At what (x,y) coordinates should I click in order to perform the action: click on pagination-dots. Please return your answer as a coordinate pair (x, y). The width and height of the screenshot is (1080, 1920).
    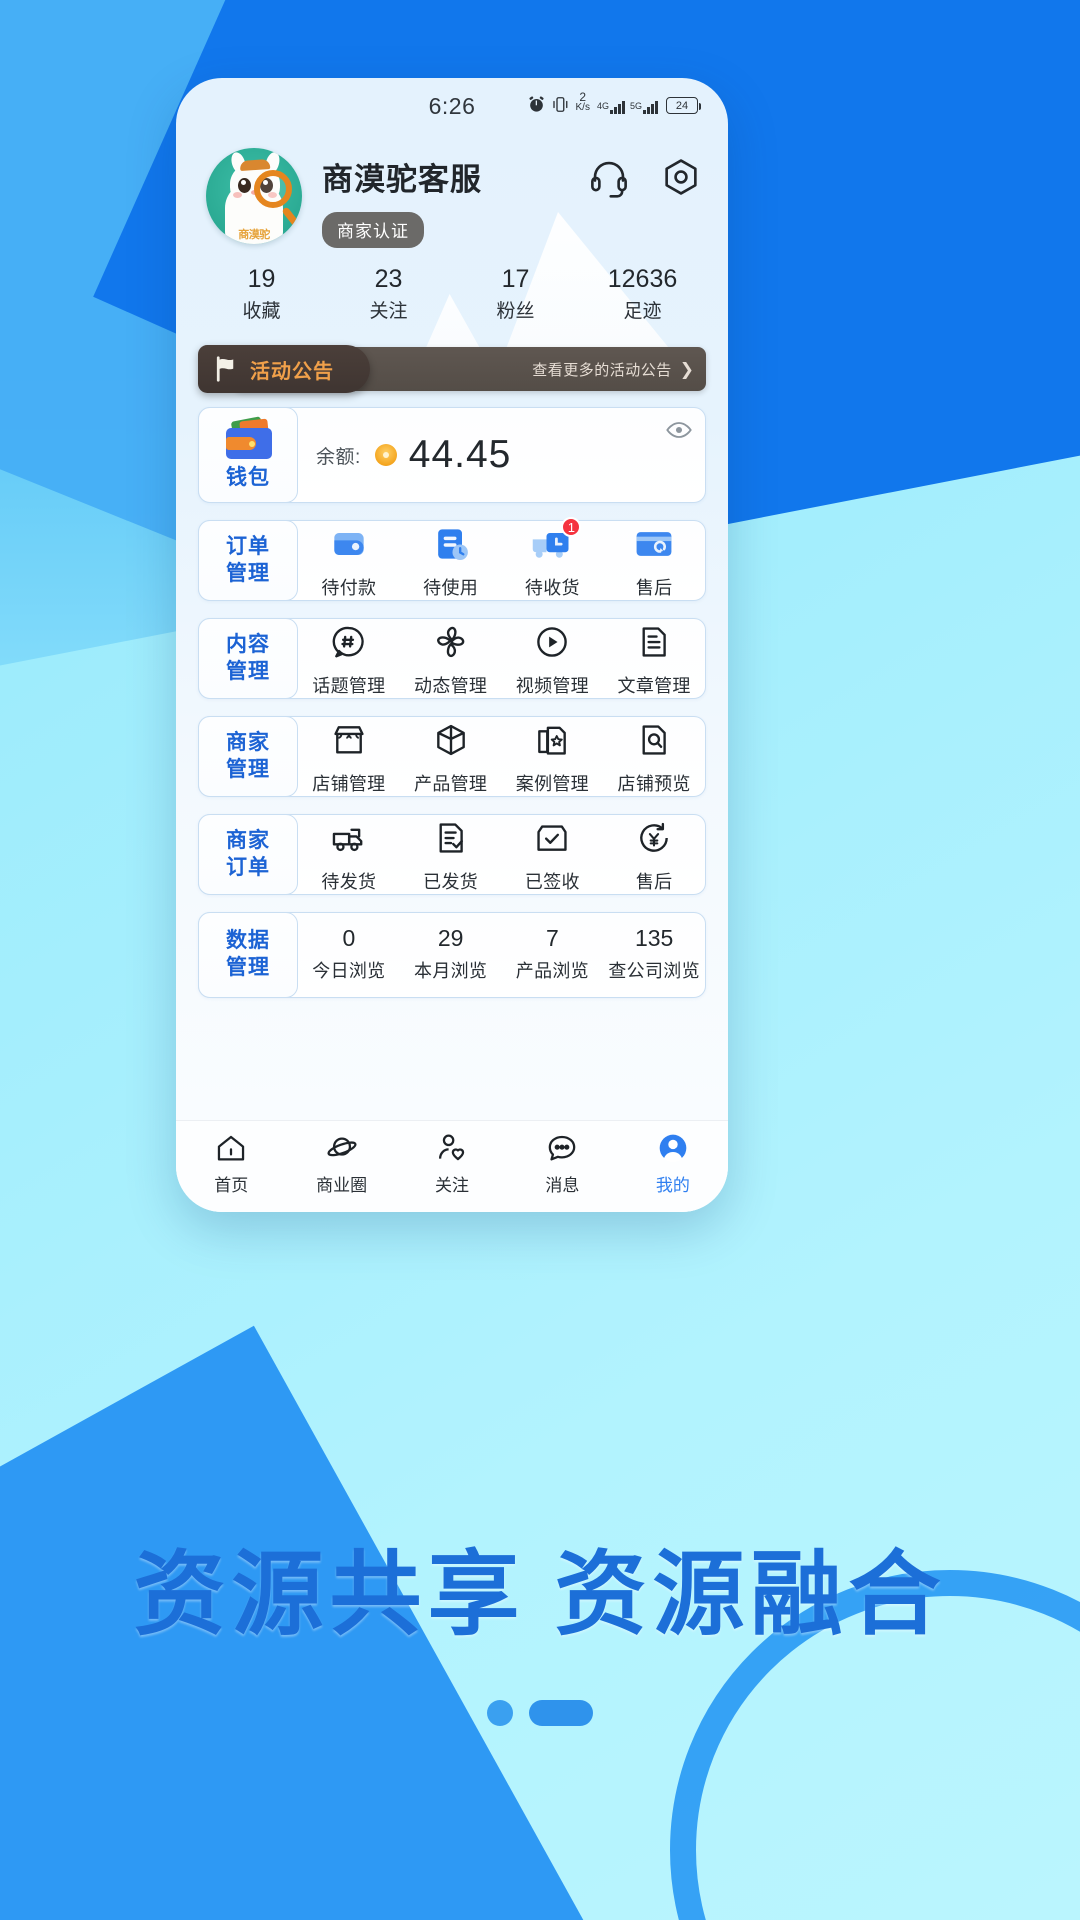
    Looking at the image, I should click on (540, 1713).